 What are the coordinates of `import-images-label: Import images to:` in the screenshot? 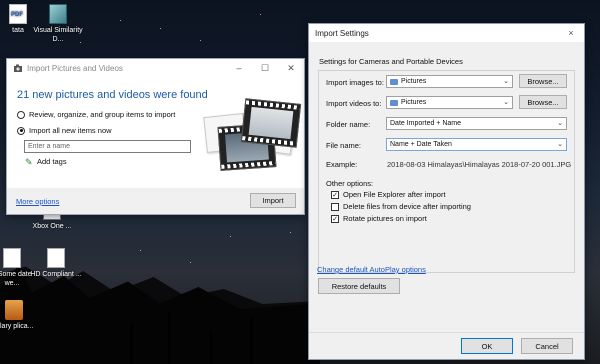 It's located at (355, 82).